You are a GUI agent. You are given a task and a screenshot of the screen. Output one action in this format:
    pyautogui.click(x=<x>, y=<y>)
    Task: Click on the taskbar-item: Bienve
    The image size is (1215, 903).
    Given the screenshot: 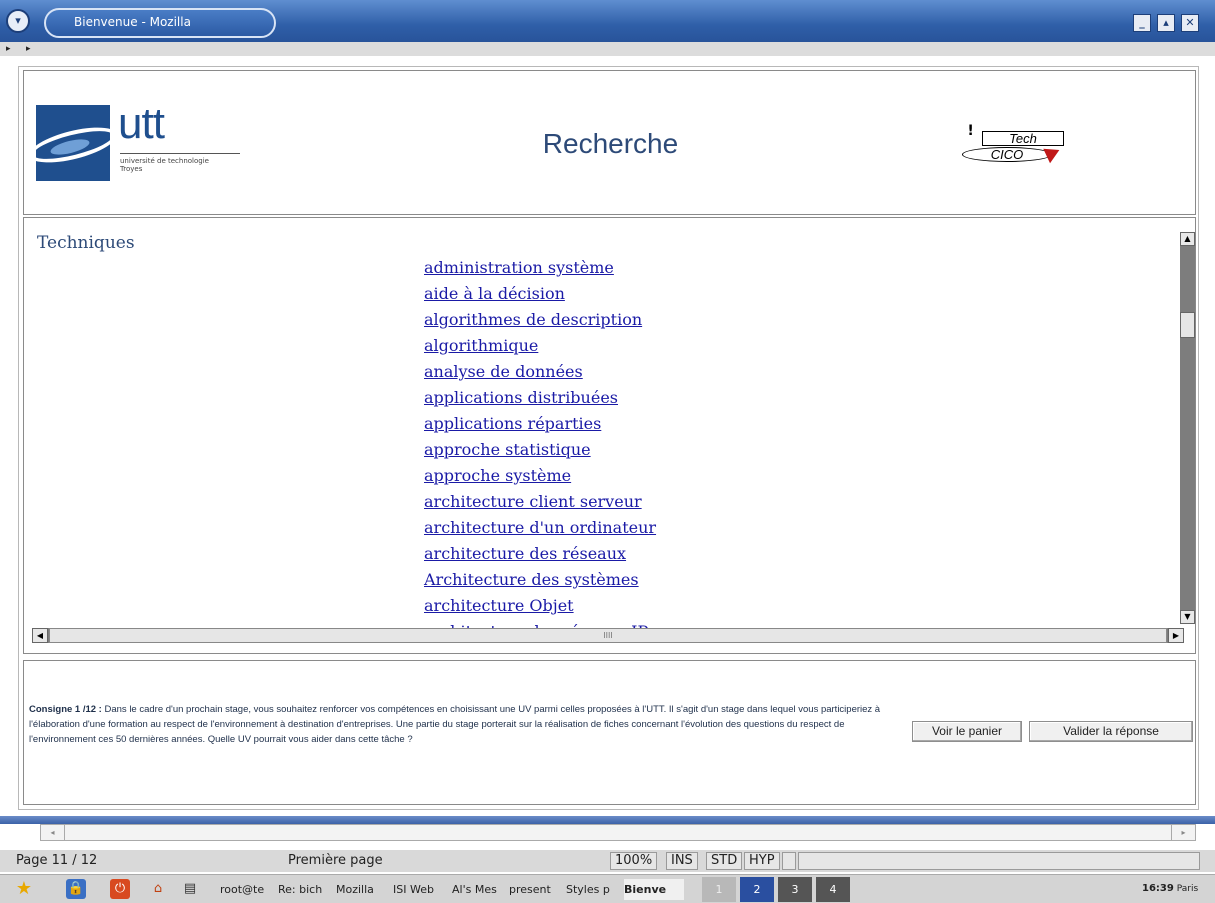 What is the action you would take?
    pyautogui.click(x=654, y=889)
    